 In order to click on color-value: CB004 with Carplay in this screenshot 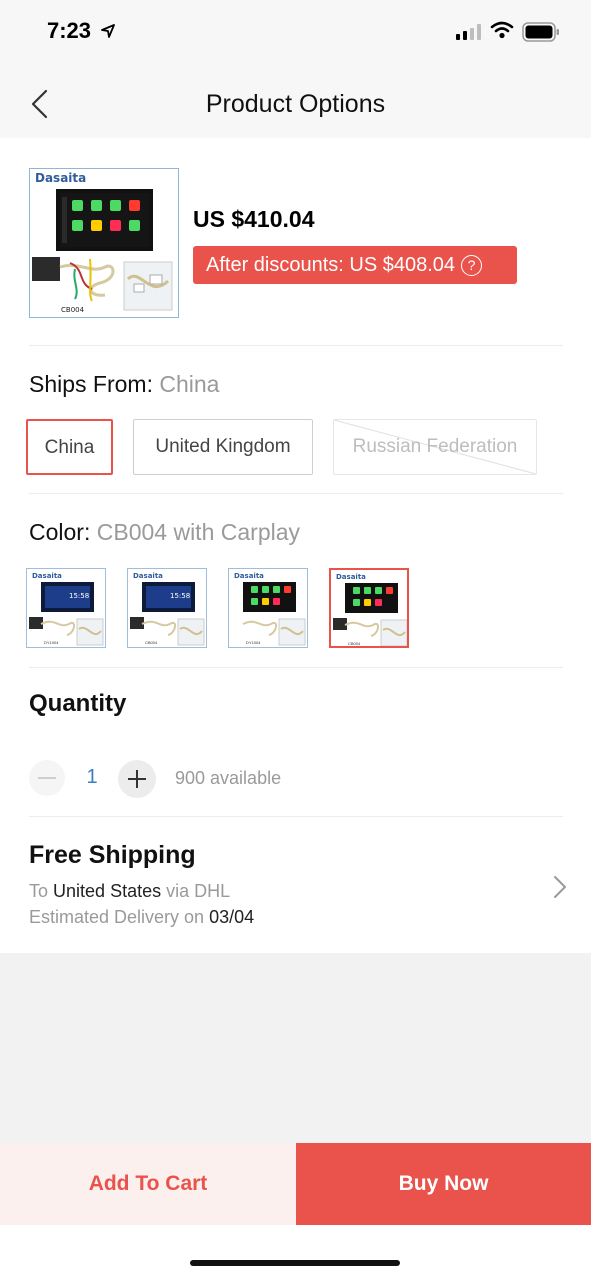, I will do `click(198, 532)`.